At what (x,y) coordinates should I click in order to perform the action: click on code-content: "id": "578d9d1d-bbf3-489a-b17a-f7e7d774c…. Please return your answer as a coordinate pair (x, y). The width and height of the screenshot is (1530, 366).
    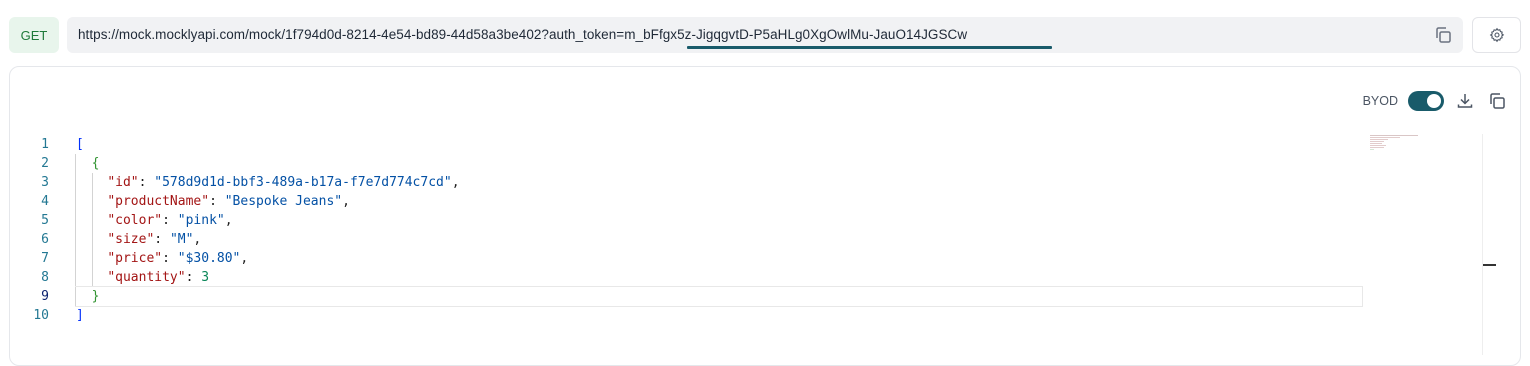
    Looking at the image, I should click on (718, 182).